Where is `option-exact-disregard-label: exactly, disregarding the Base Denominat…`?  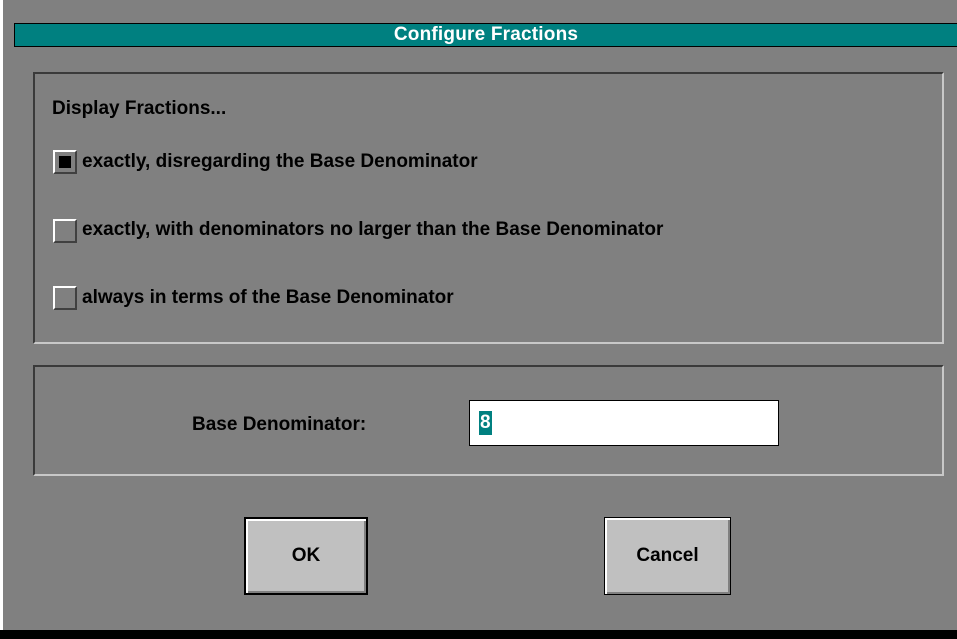 option-exact-disregard-label: exactly, disregarding the Base Denominat… is located at coordinates (280, 162).